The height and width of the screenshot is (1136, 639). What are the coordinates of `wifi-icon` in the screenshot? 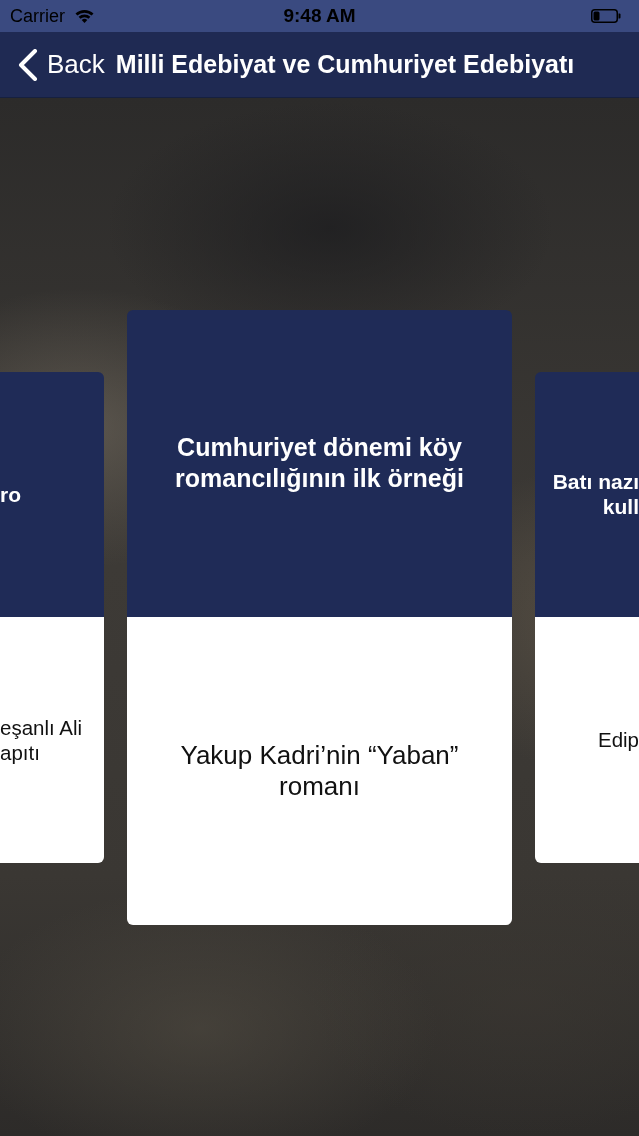 It's located at (84, 16).